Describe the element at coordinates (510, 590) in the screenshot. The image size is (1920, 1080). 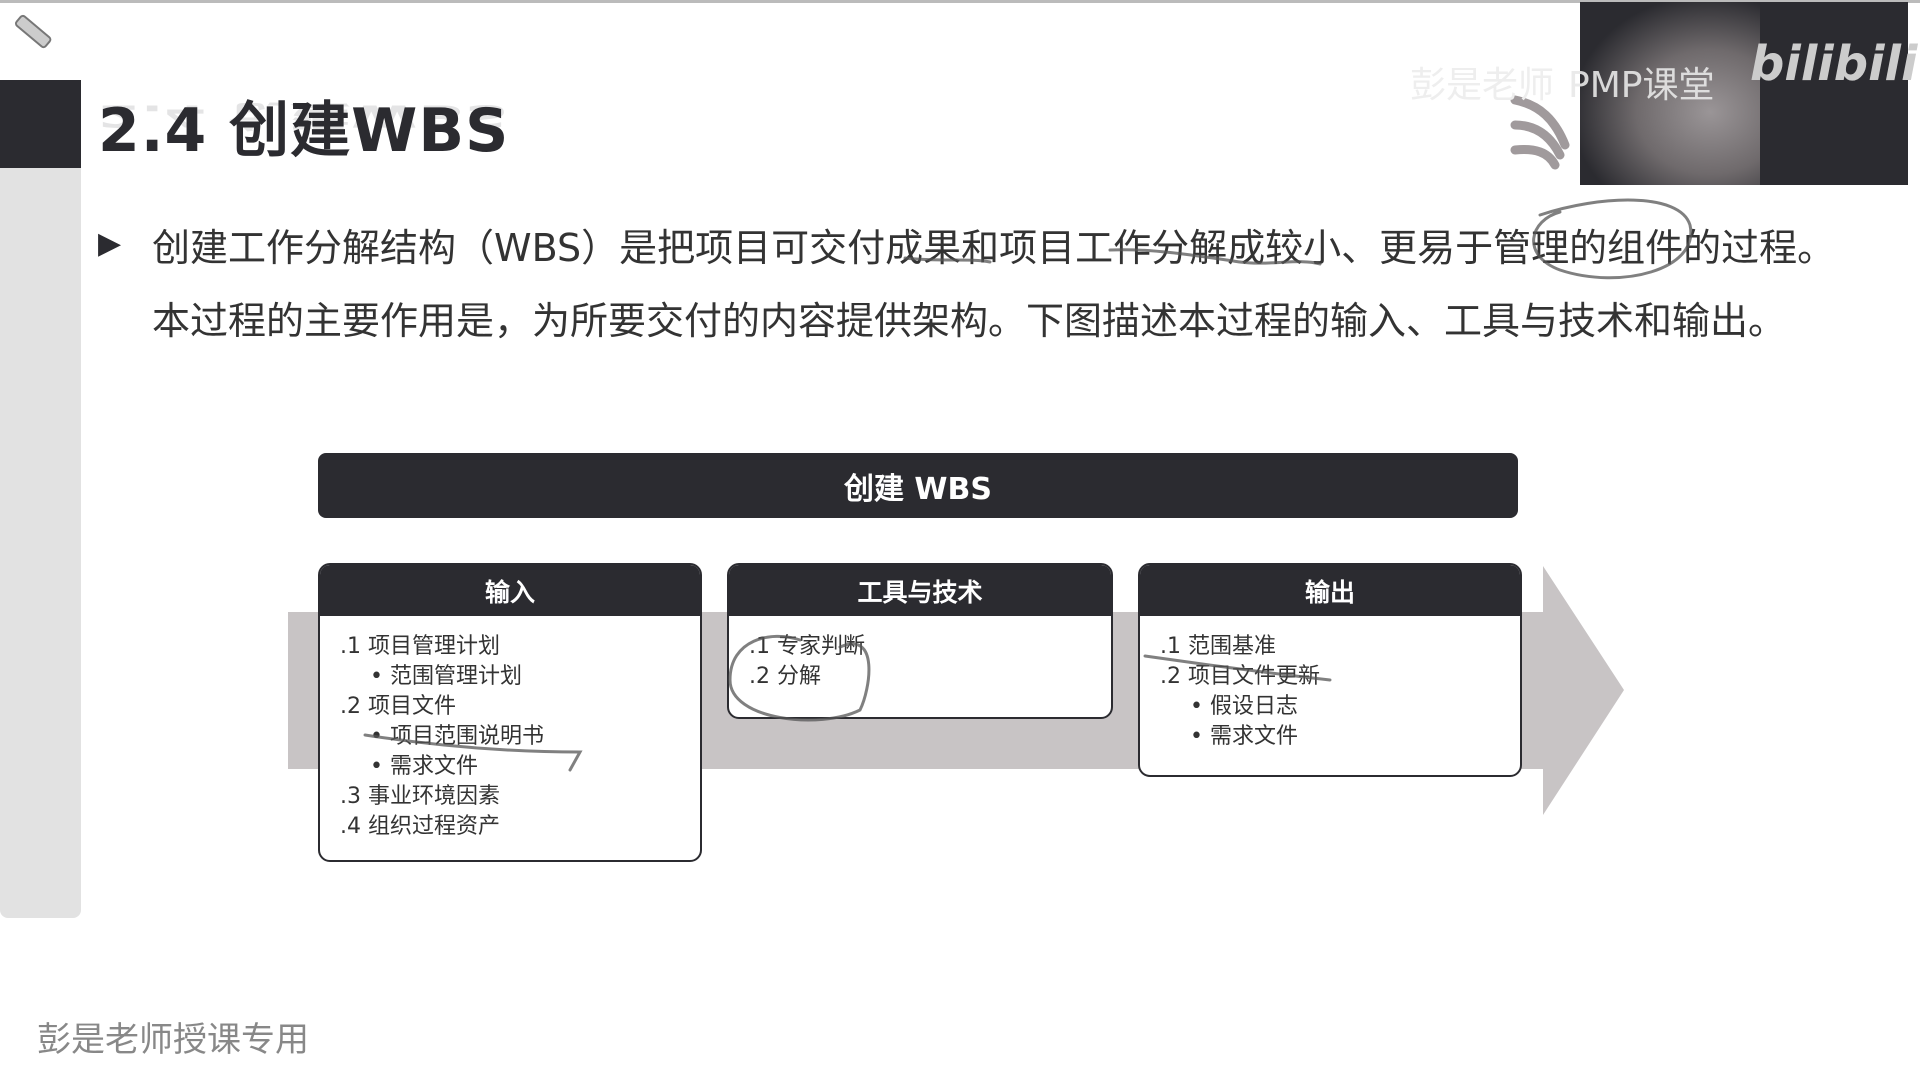
I see `inputs-title: 输入` at that location.